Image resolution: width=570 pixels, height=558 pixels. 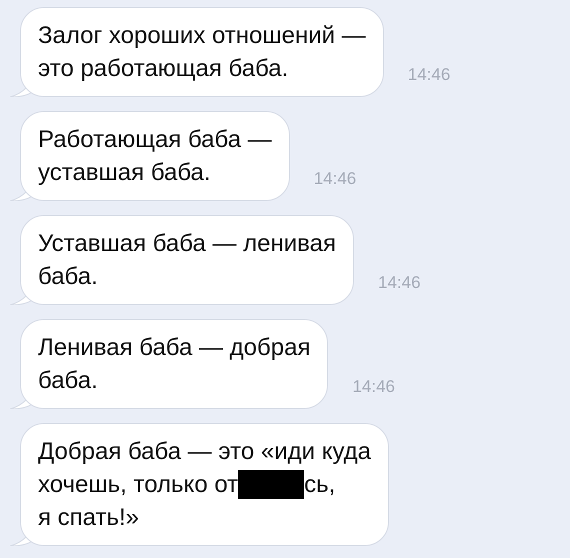 I want to click on message-text: сь,, so click(x=320, y=485).